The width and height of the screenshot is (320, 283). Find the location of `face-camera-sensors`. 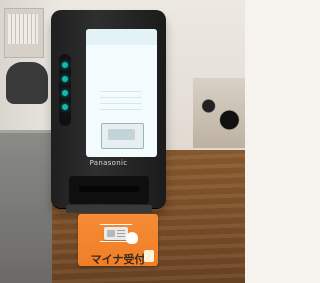

face-camera-sensors is located at coordinates (65, 90).